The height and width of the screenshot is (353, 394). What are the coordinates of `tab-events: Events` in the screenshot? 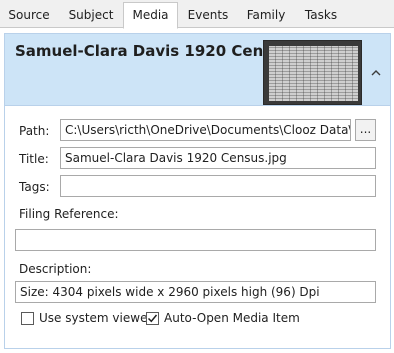 It's located at (208, 15).